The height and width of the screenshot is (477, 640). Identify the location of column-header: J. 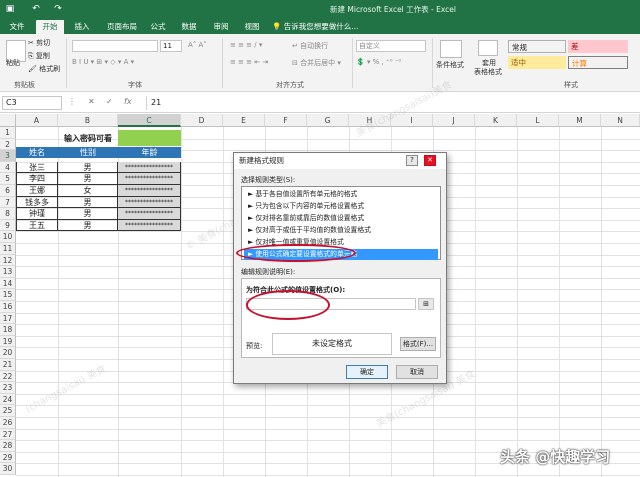
(454, 120).